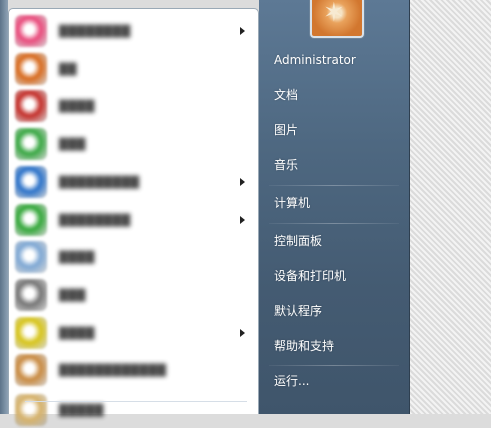  I want to click on yellow-green-icon, so click(31, 333).